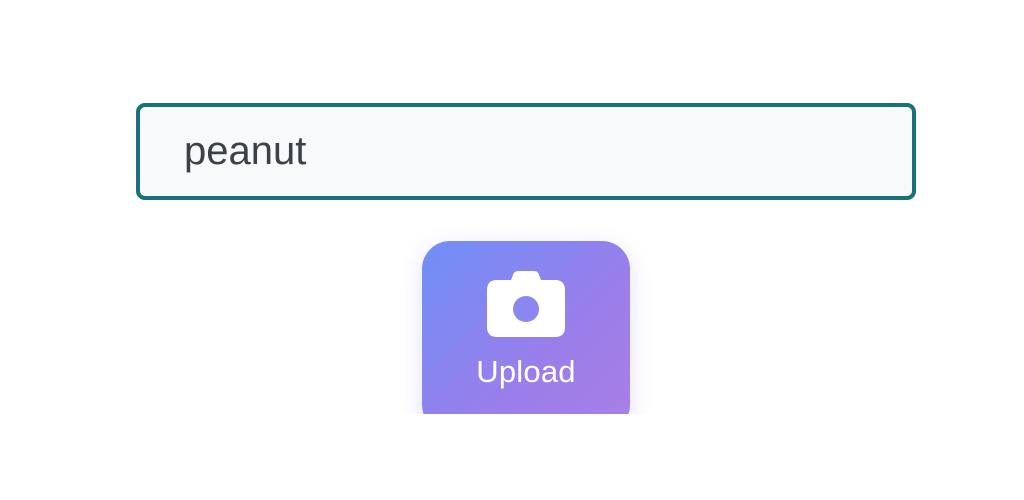 The width and height of the screenshot is (1024, 500). I want to click on search-input, so click(548, 151).